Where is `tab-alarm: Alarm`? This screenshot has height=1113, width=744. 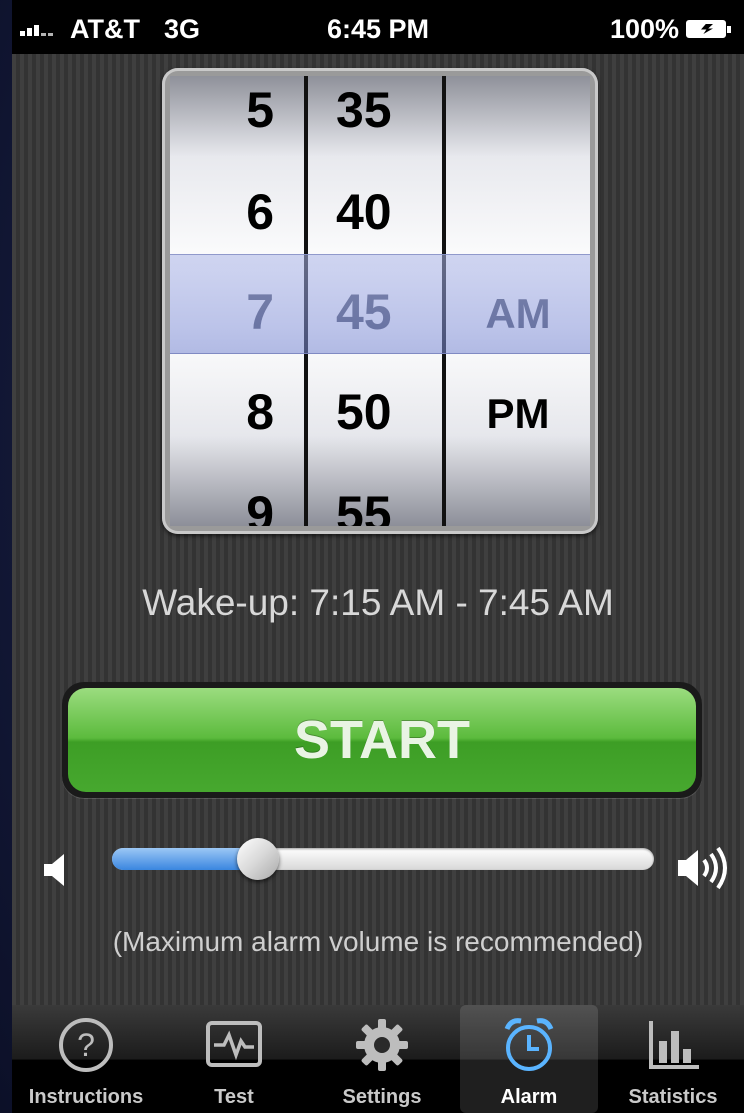
tab-alarm: Alarm is located at coordinates (529, 1059).